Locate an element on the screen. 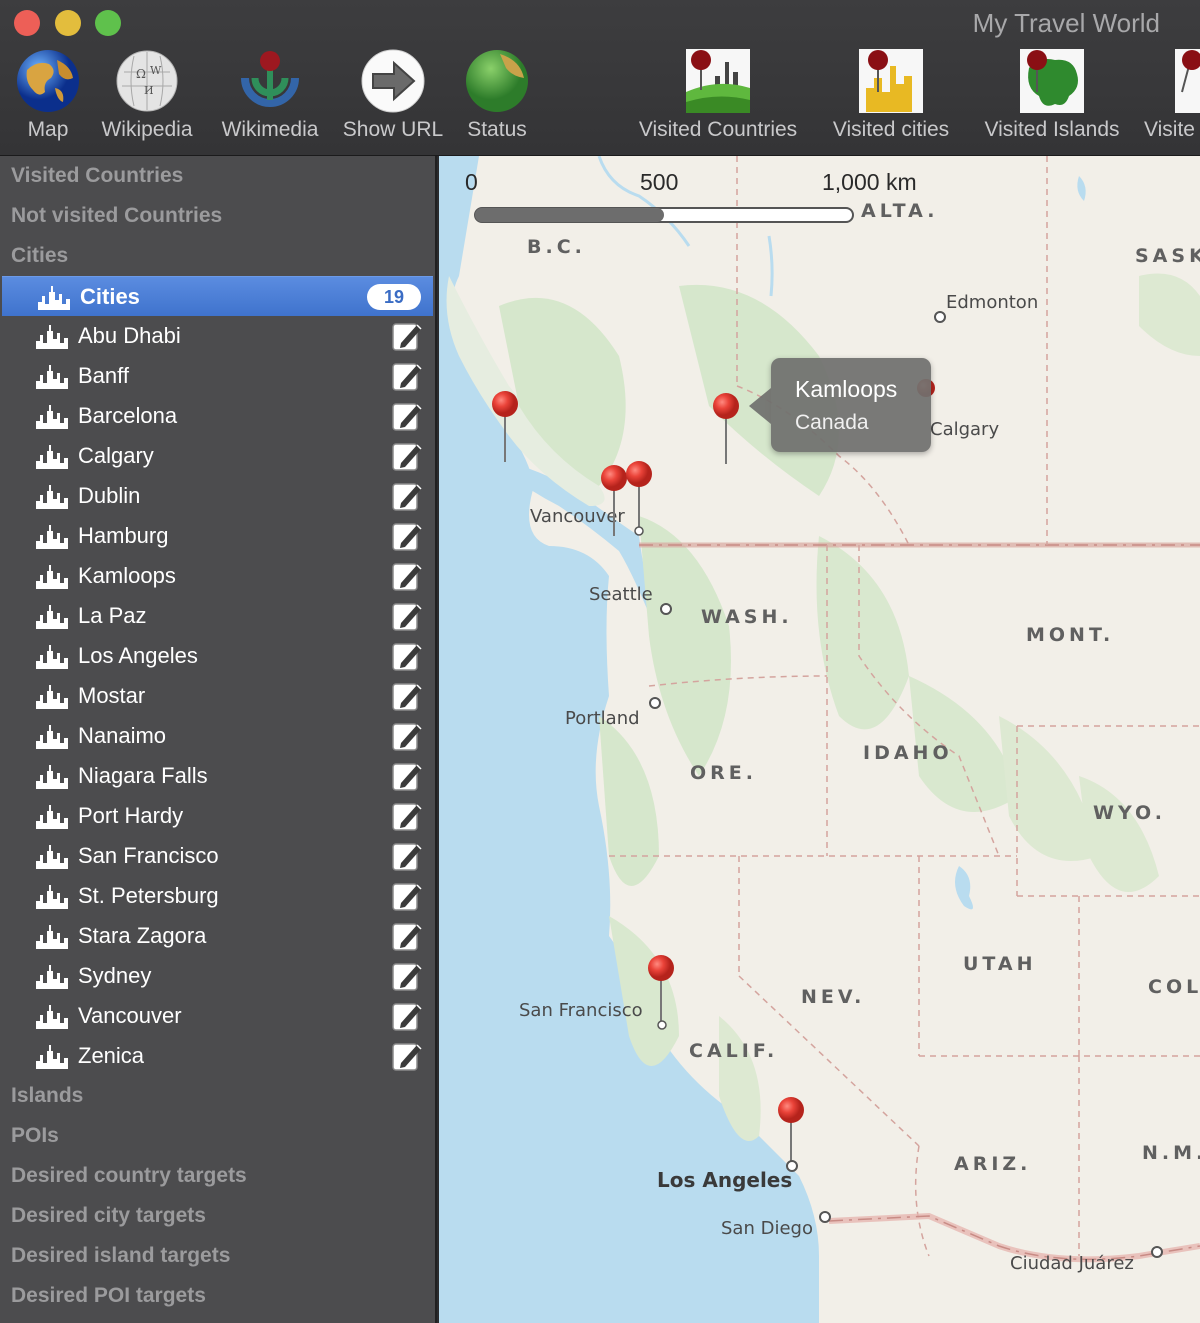  visited-countries-icon is located at coordinates (718, 81).